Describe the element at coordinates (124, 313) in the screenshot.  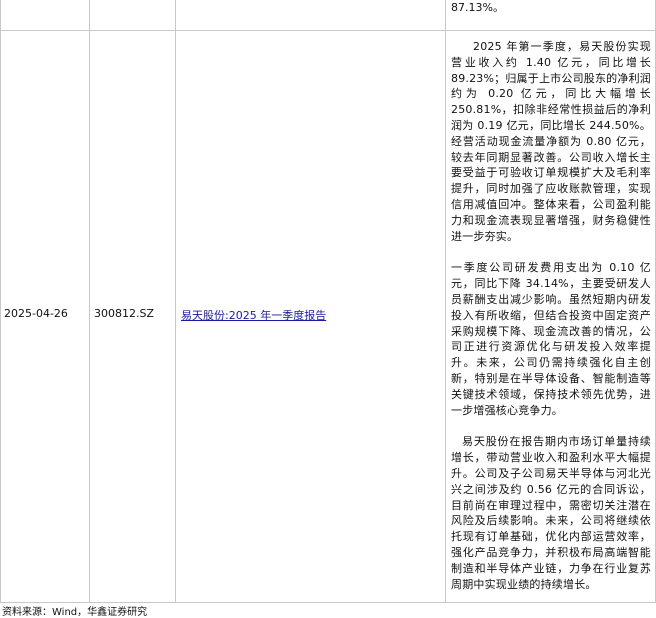
I see `stock-code-cell: 300812.SZ` at that location.